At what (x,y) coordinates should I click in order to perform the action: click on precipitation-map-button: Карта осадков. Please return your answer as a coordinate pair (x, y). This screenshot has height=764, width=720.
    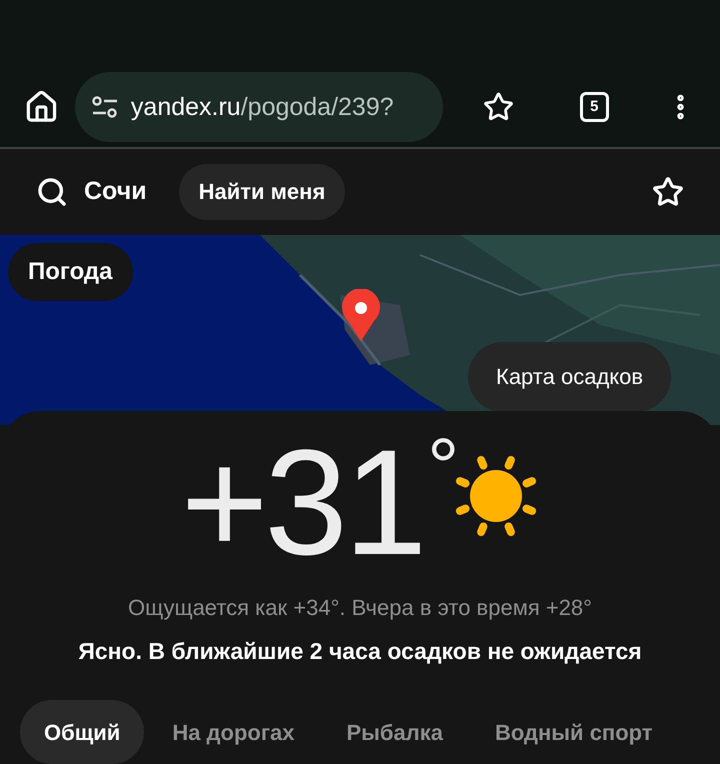
    Looking at the image, I should click on (570, 377).